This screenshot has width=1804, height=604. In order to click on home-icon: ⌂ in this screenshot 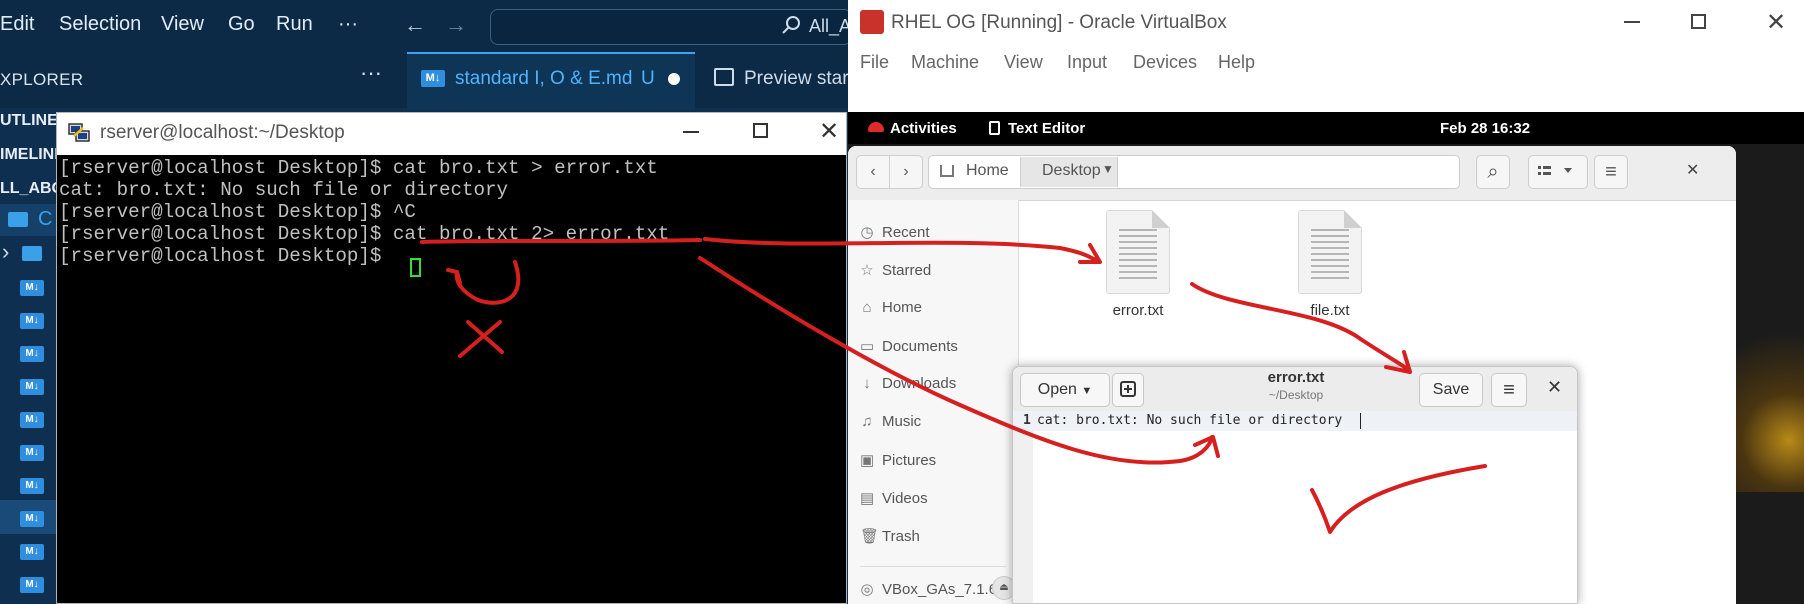, I will do `click(867, 307)`.